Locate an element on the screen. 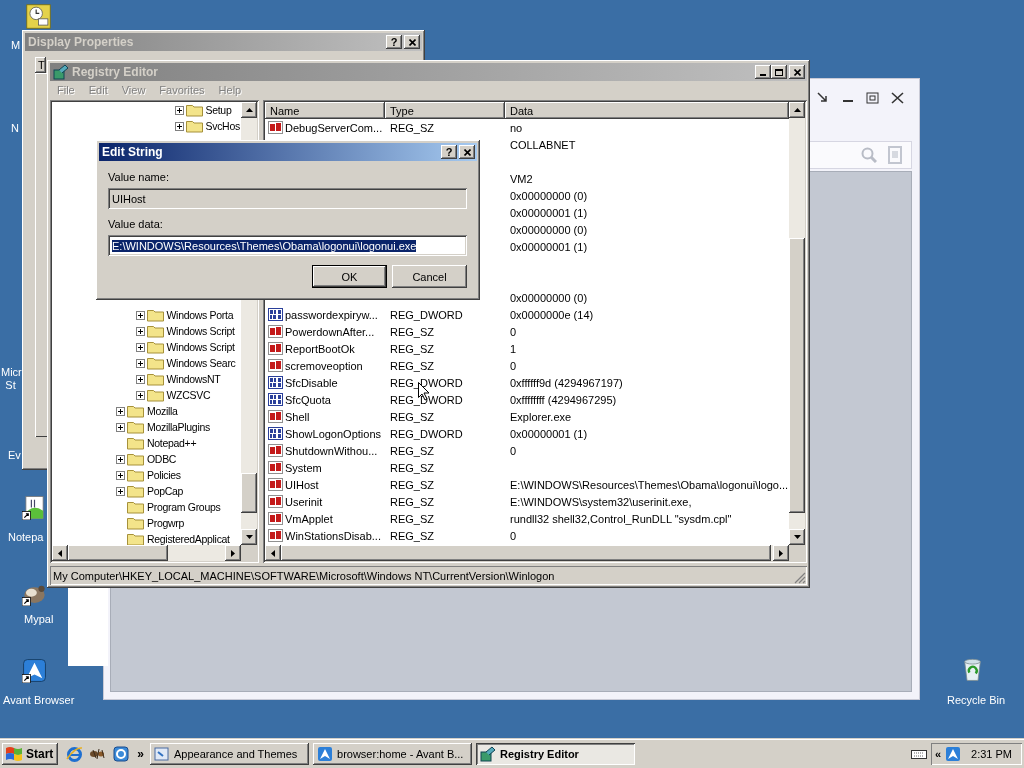  cancel-button: Cancel is located at coordinates (429, 276).